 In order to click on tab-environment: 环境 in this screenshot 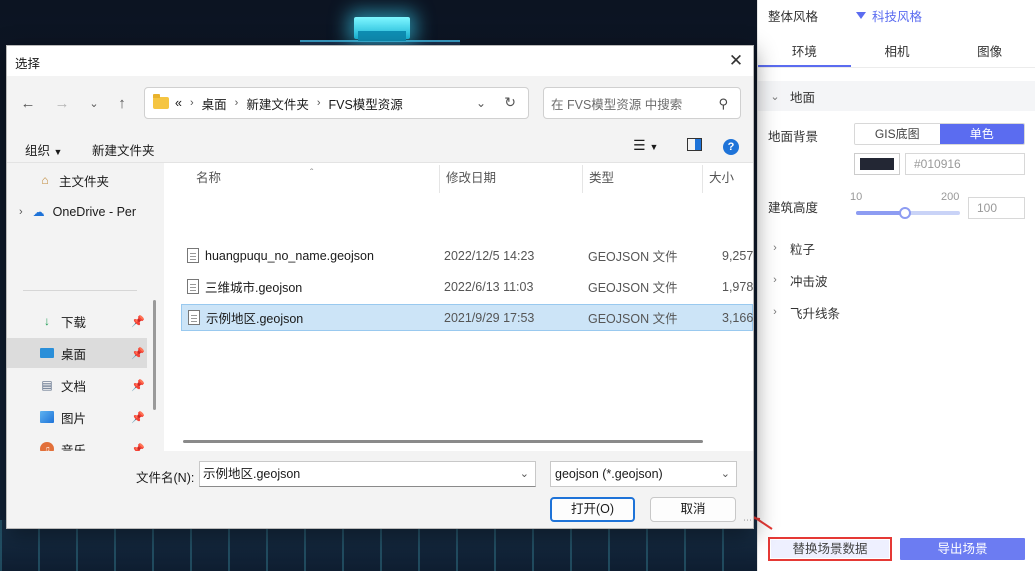, I will do `click(804, 51)`.